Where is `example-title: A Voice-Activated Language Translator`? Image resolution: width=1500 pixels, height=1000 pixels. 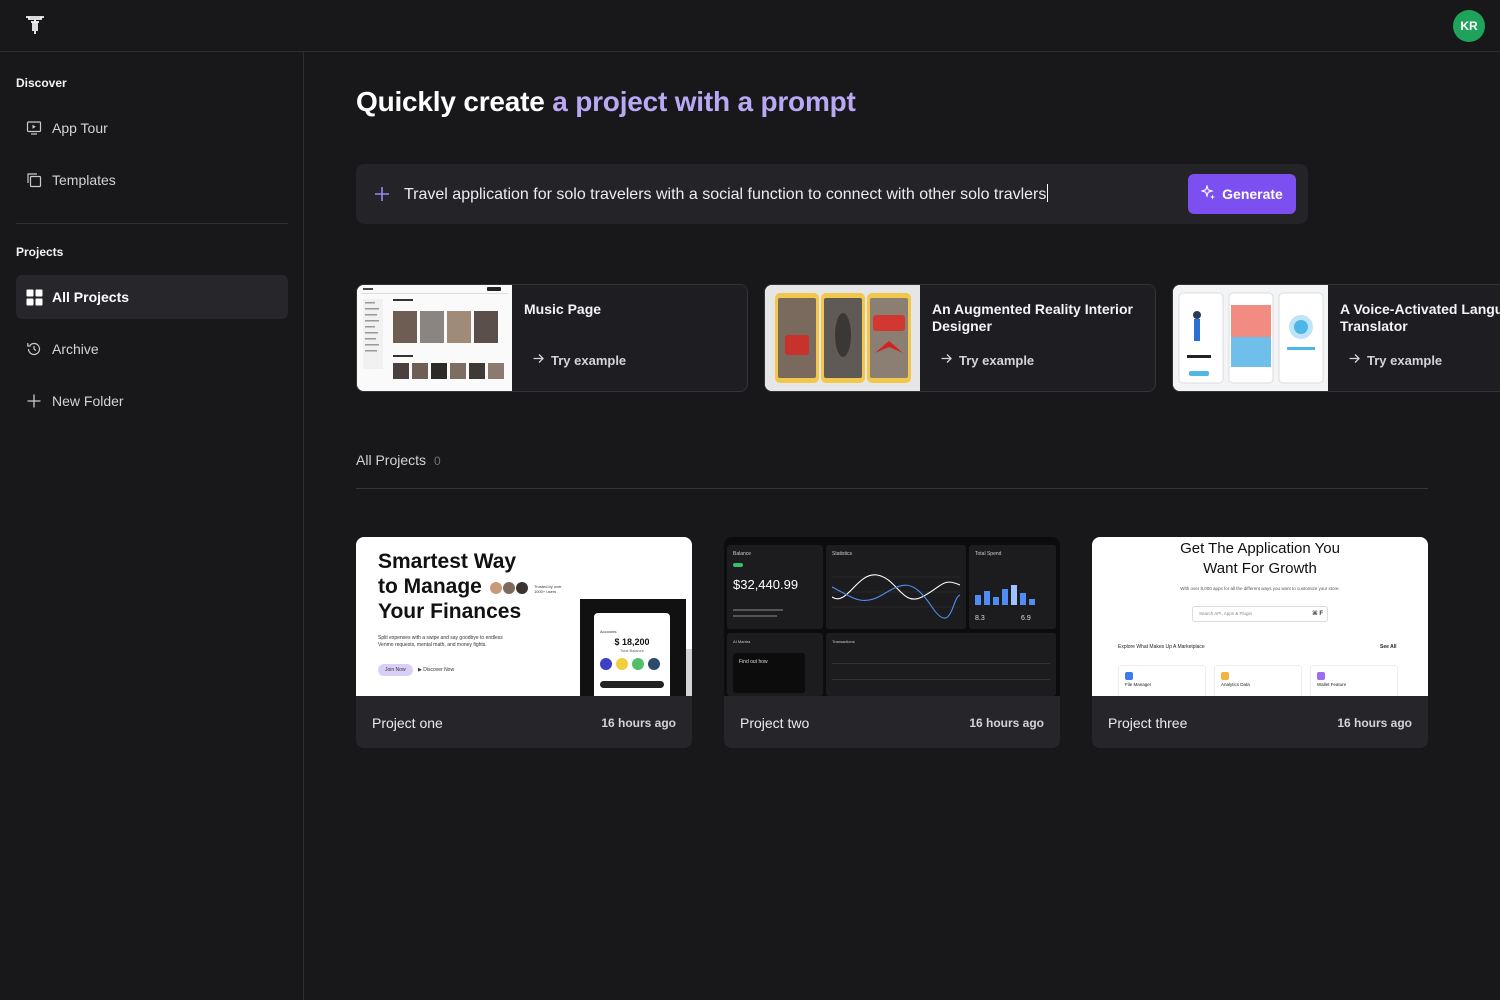
example-title: A Voice-Activated Language Translator is located at coordinates (1420, 317).